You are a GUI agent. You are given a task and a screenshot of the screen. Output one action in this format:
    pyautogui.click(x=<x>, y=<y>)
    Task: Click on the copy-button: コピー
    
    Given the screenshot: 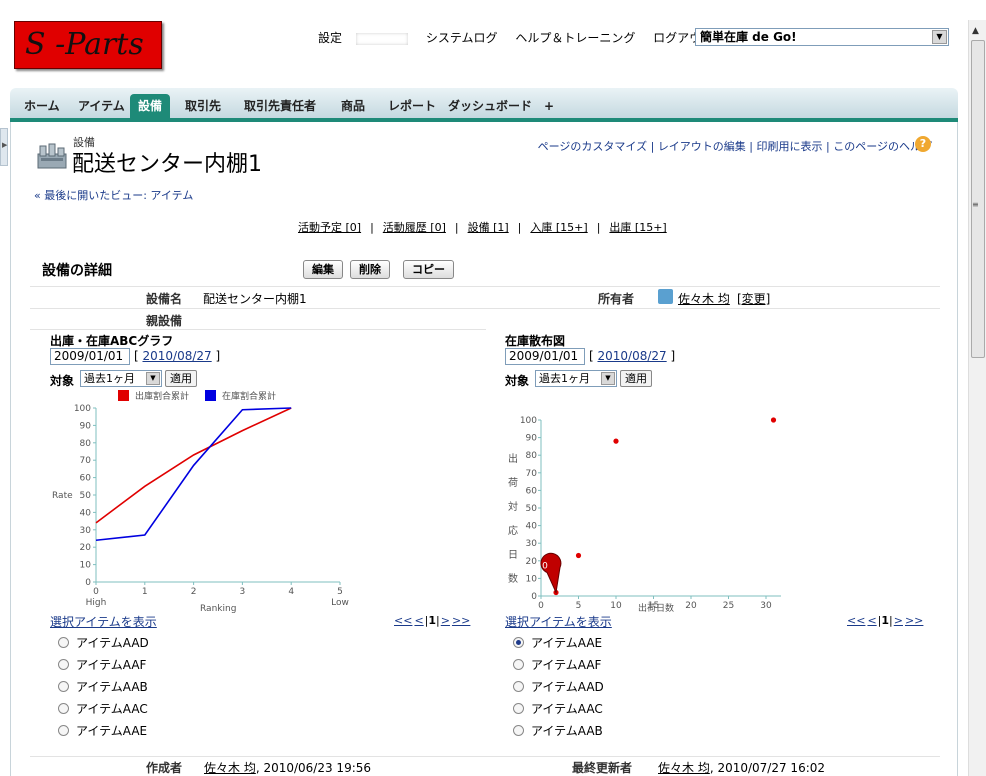 What is the action you would take?
    pyautogui.click(x=428, y=269)
    